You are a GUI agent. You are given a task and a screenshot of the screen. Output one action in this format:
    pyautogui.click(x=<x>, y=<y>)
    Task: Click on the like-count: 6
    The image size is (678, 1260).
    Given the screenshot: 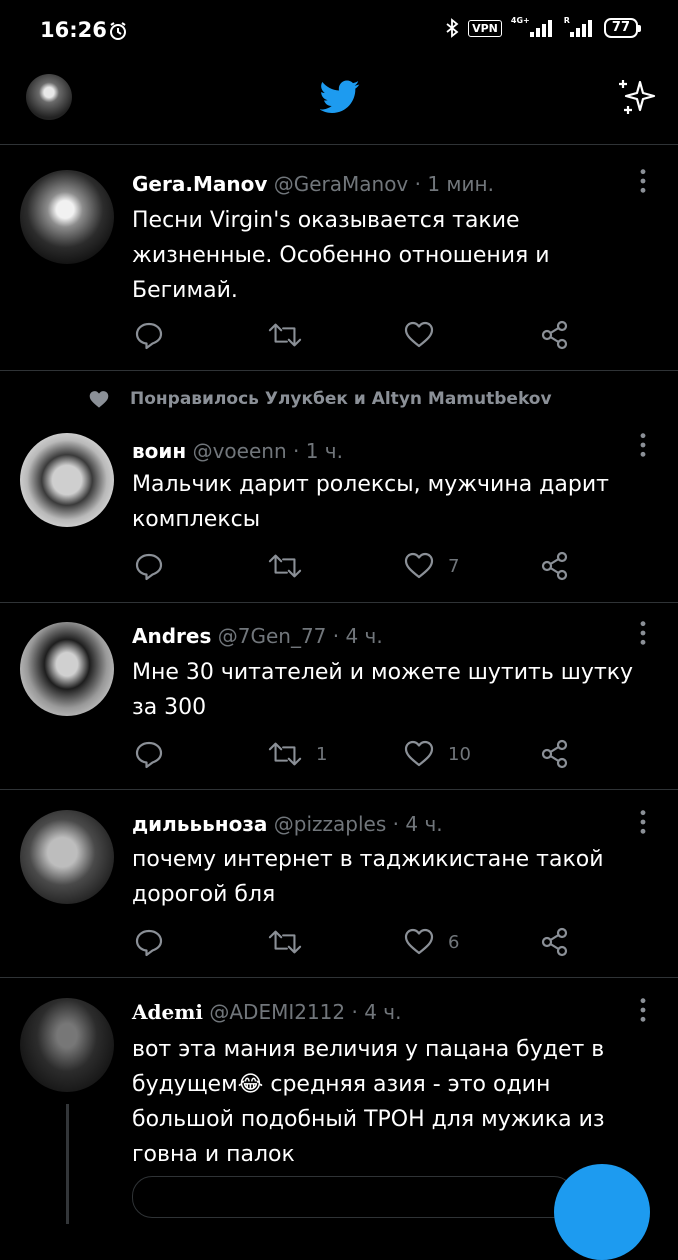 What is the action you would take?
    pyautogui.click(x=454, y=942)
    